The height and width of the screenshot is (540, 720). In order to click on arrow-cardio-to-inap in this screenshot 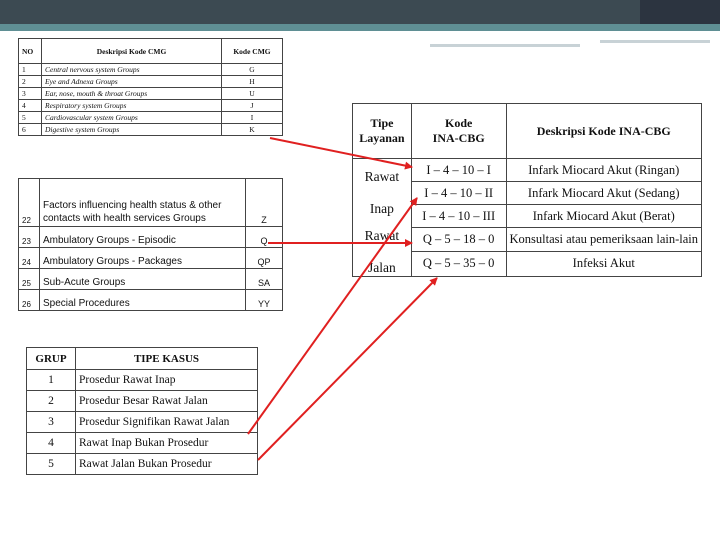, I will do `click(341, 153)`.